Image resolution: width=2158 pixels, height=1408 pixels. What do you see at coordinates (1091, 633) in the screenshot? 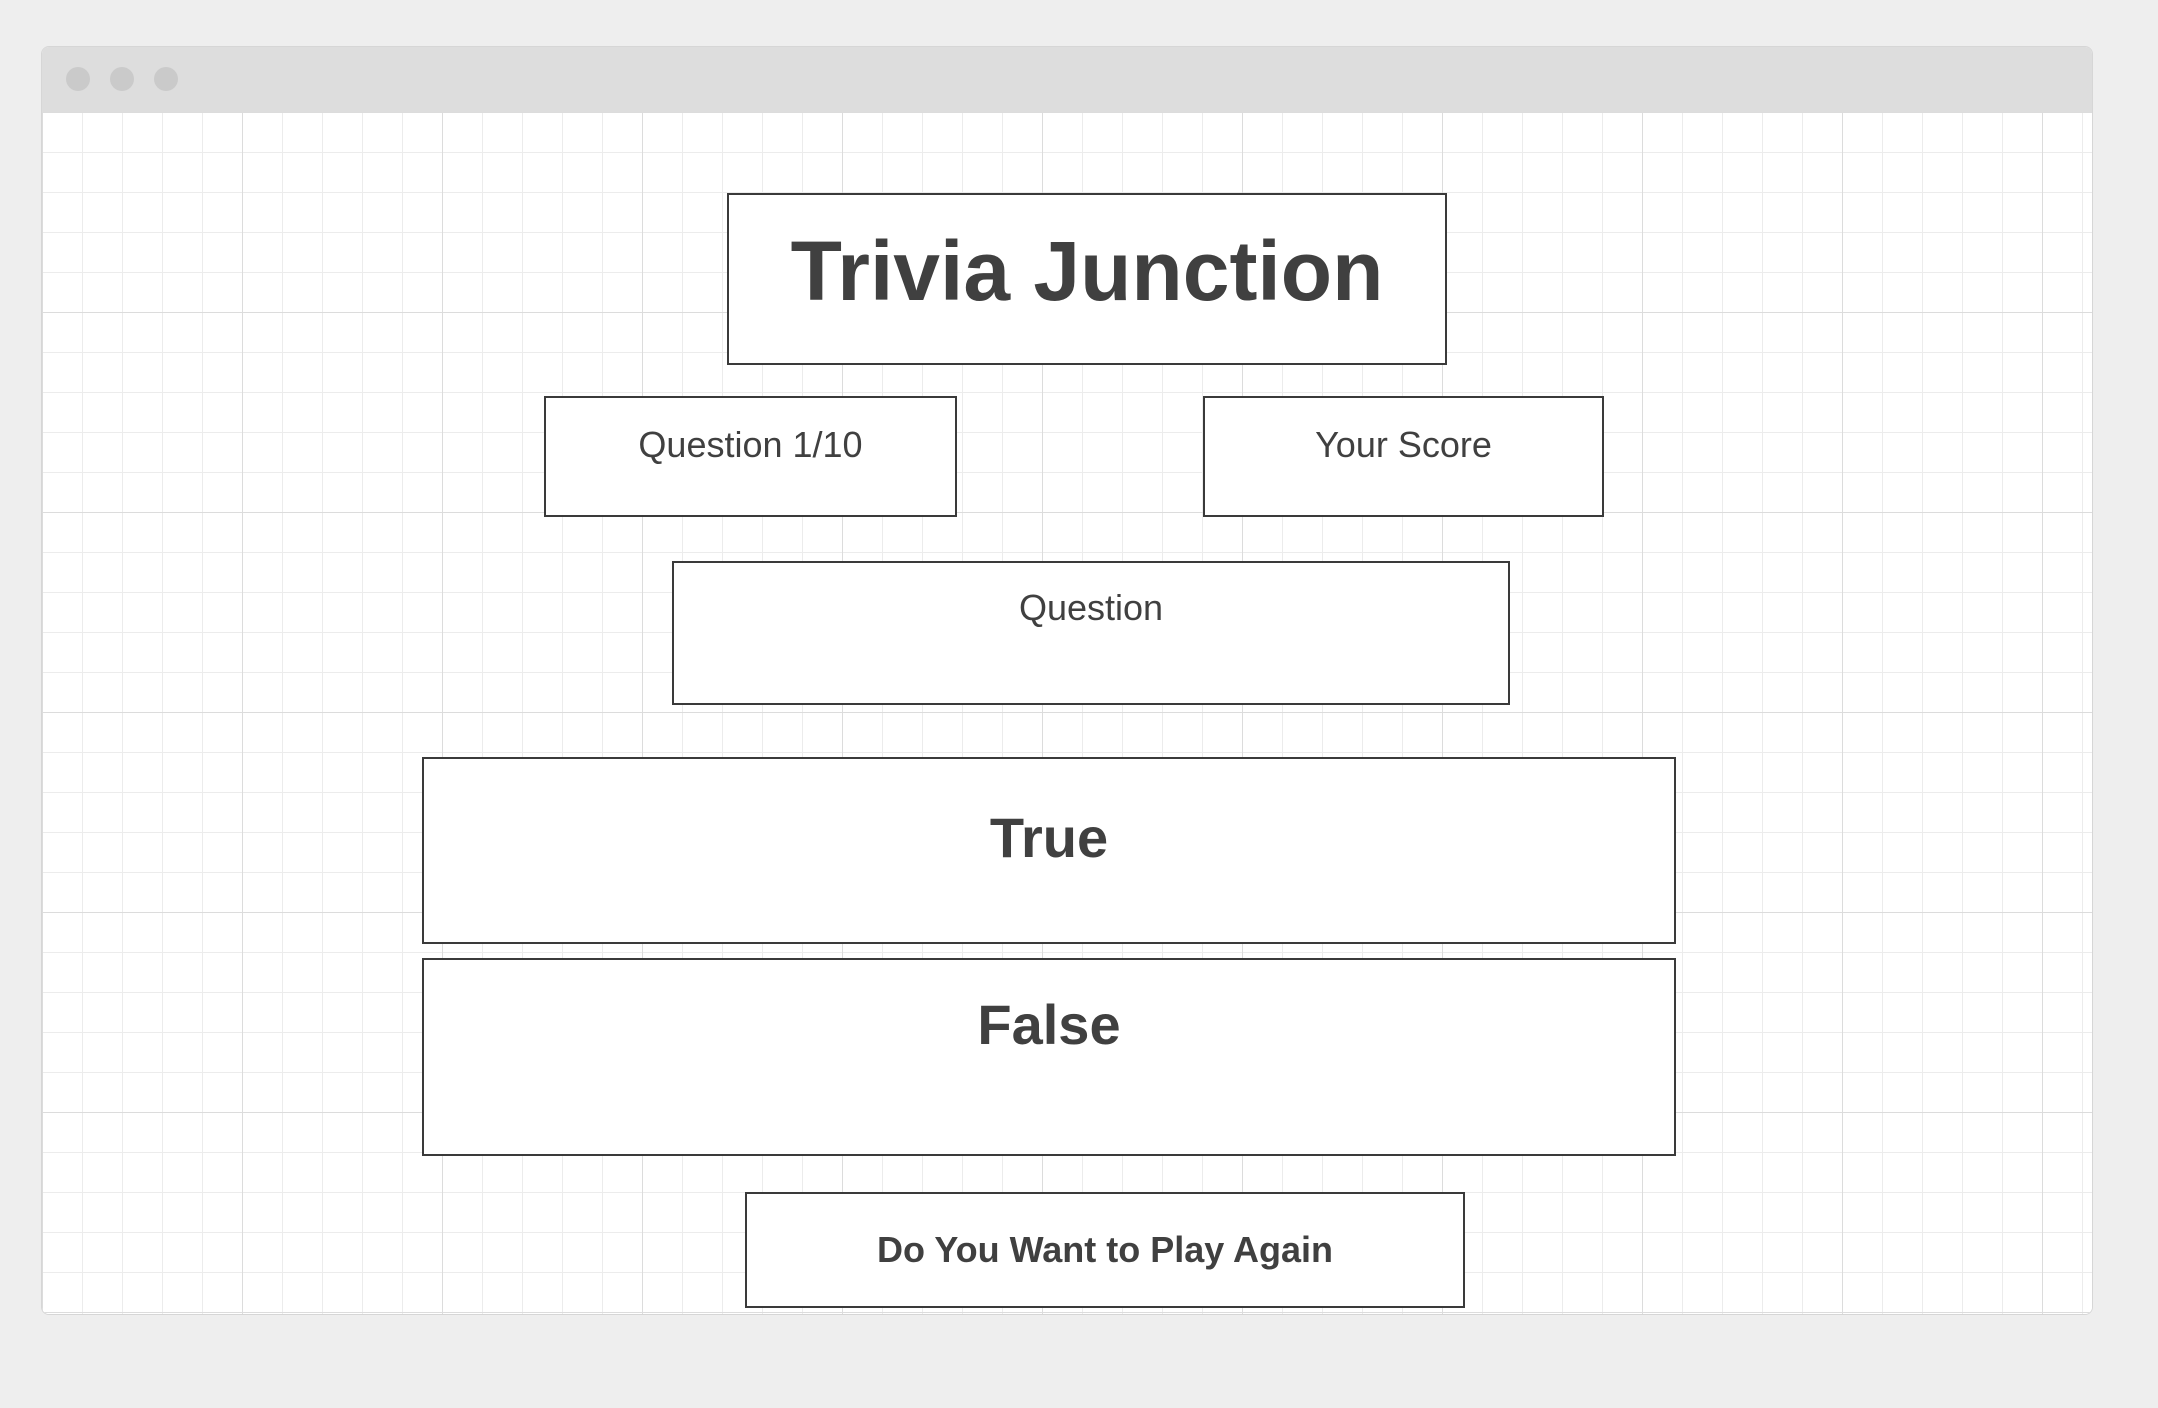
I see `question-box: Question` at bounding box center [1091, 633].